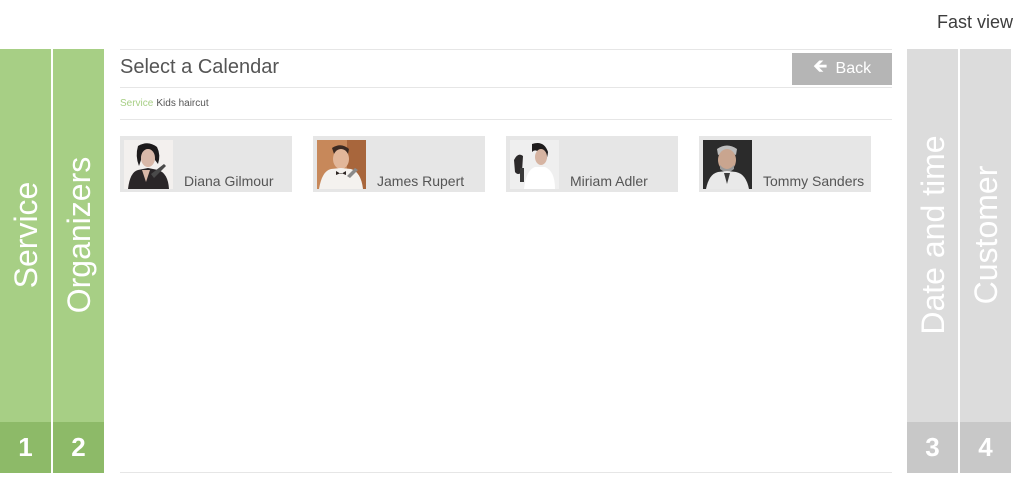 This screenshot has height=481, width=1024. I want to click on step-service-bar: Service, so click(25, 235).